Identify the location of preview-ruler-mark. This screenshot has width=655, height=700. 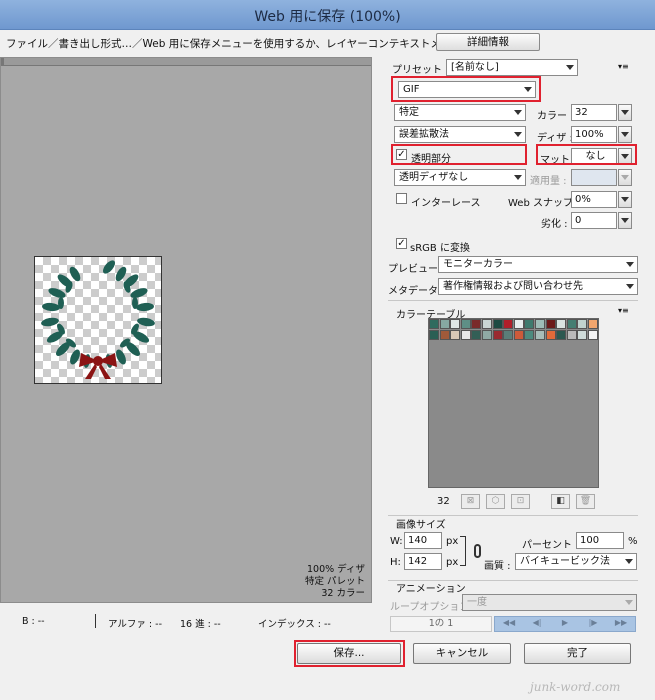
(2, 62).